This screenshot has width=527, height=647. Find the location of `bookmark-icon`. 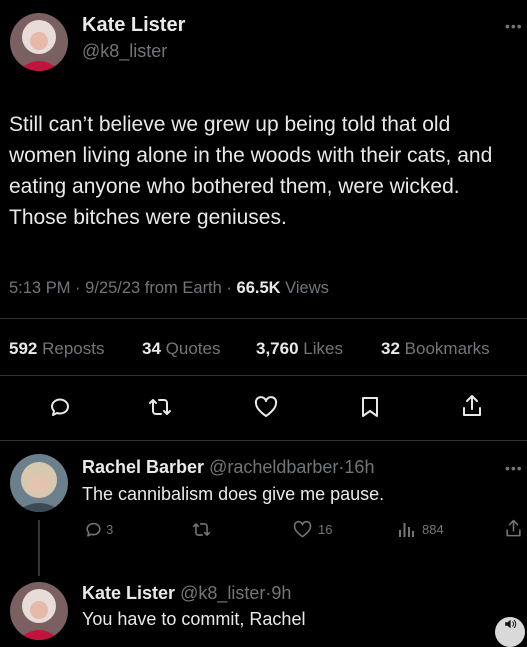

bookmark-icon is located at coordinates (370, 407).